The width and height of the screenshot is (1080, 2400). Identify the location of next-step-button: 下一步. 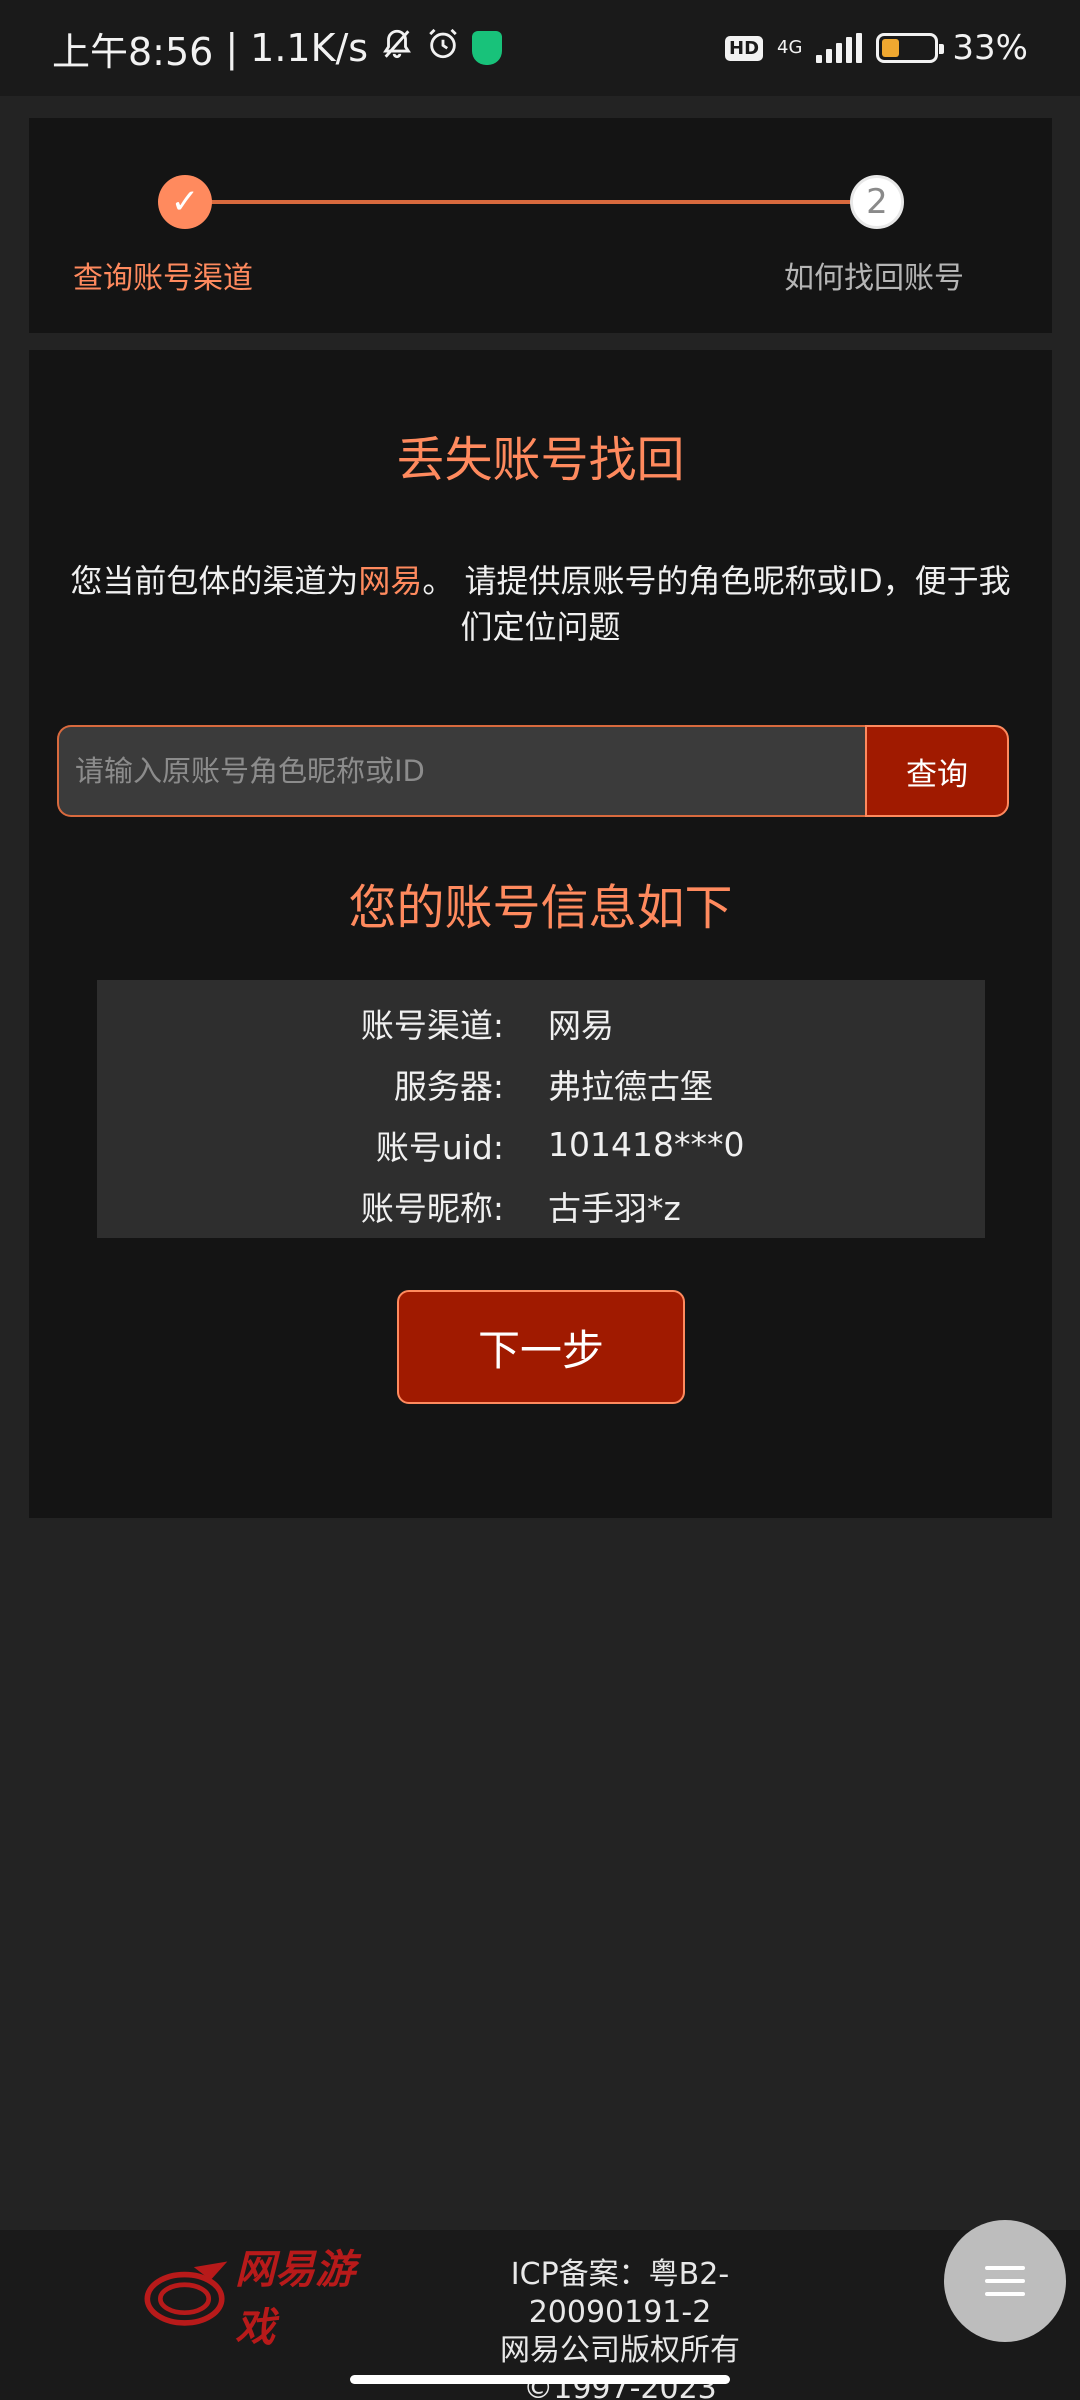
(541, 1347).